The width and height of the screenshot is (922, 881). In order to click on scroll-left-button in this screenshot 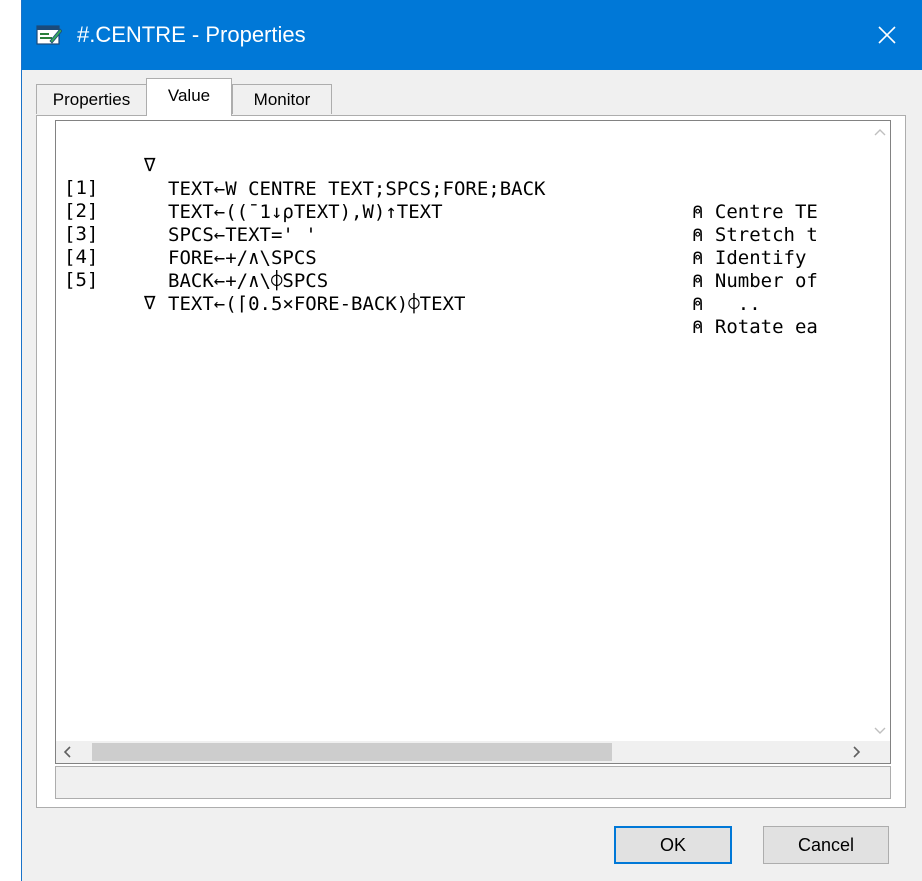, I will do `click(67, 752)`.